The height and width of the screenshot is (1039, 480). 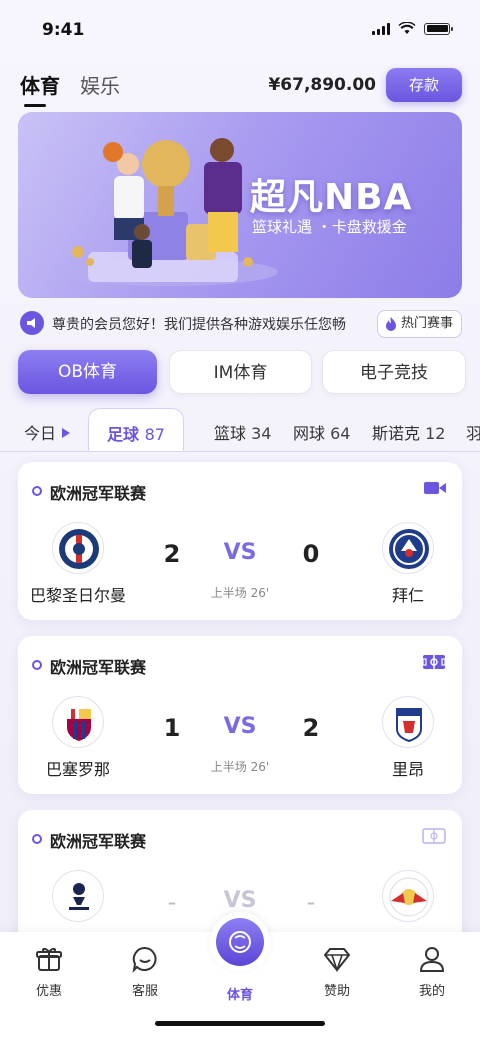 I want to click on home-team-name: 巴塞罗那, so click(x=77, y=769).